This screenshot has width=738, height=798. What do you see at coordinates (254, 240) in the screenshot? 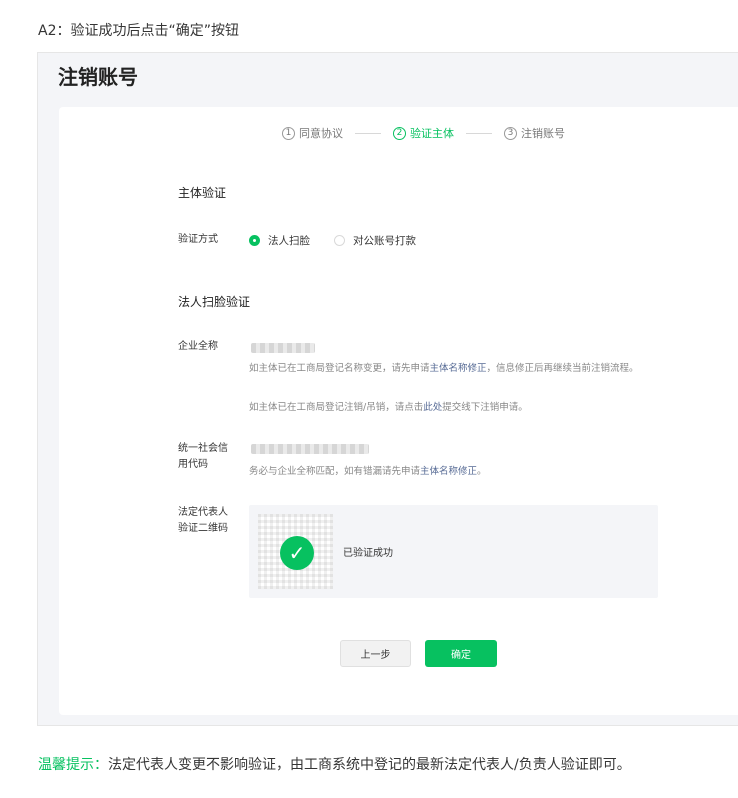
I see `radio-checked-icon` at bounding box center [254, 240].